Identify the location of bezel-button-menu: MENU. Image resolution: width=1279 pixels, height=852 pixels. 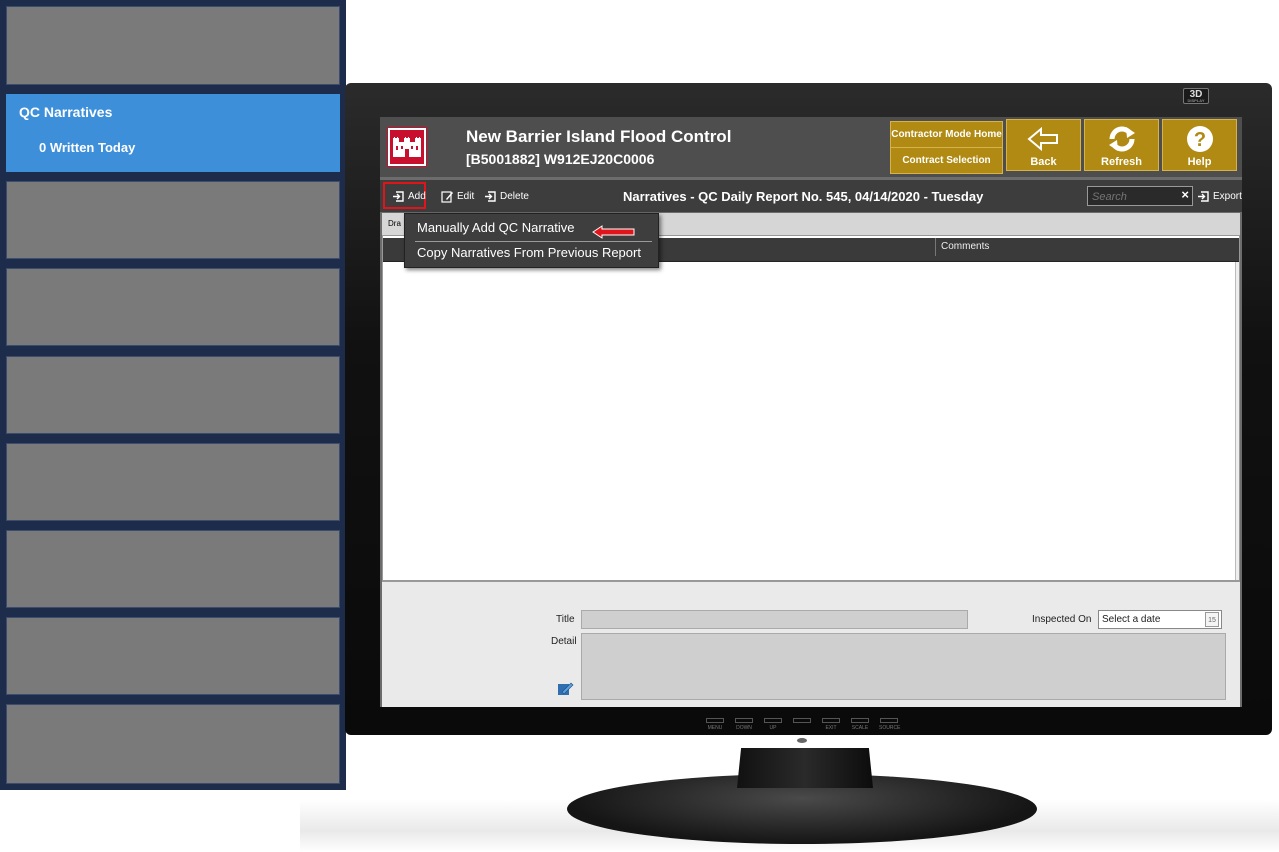
(715, 724).